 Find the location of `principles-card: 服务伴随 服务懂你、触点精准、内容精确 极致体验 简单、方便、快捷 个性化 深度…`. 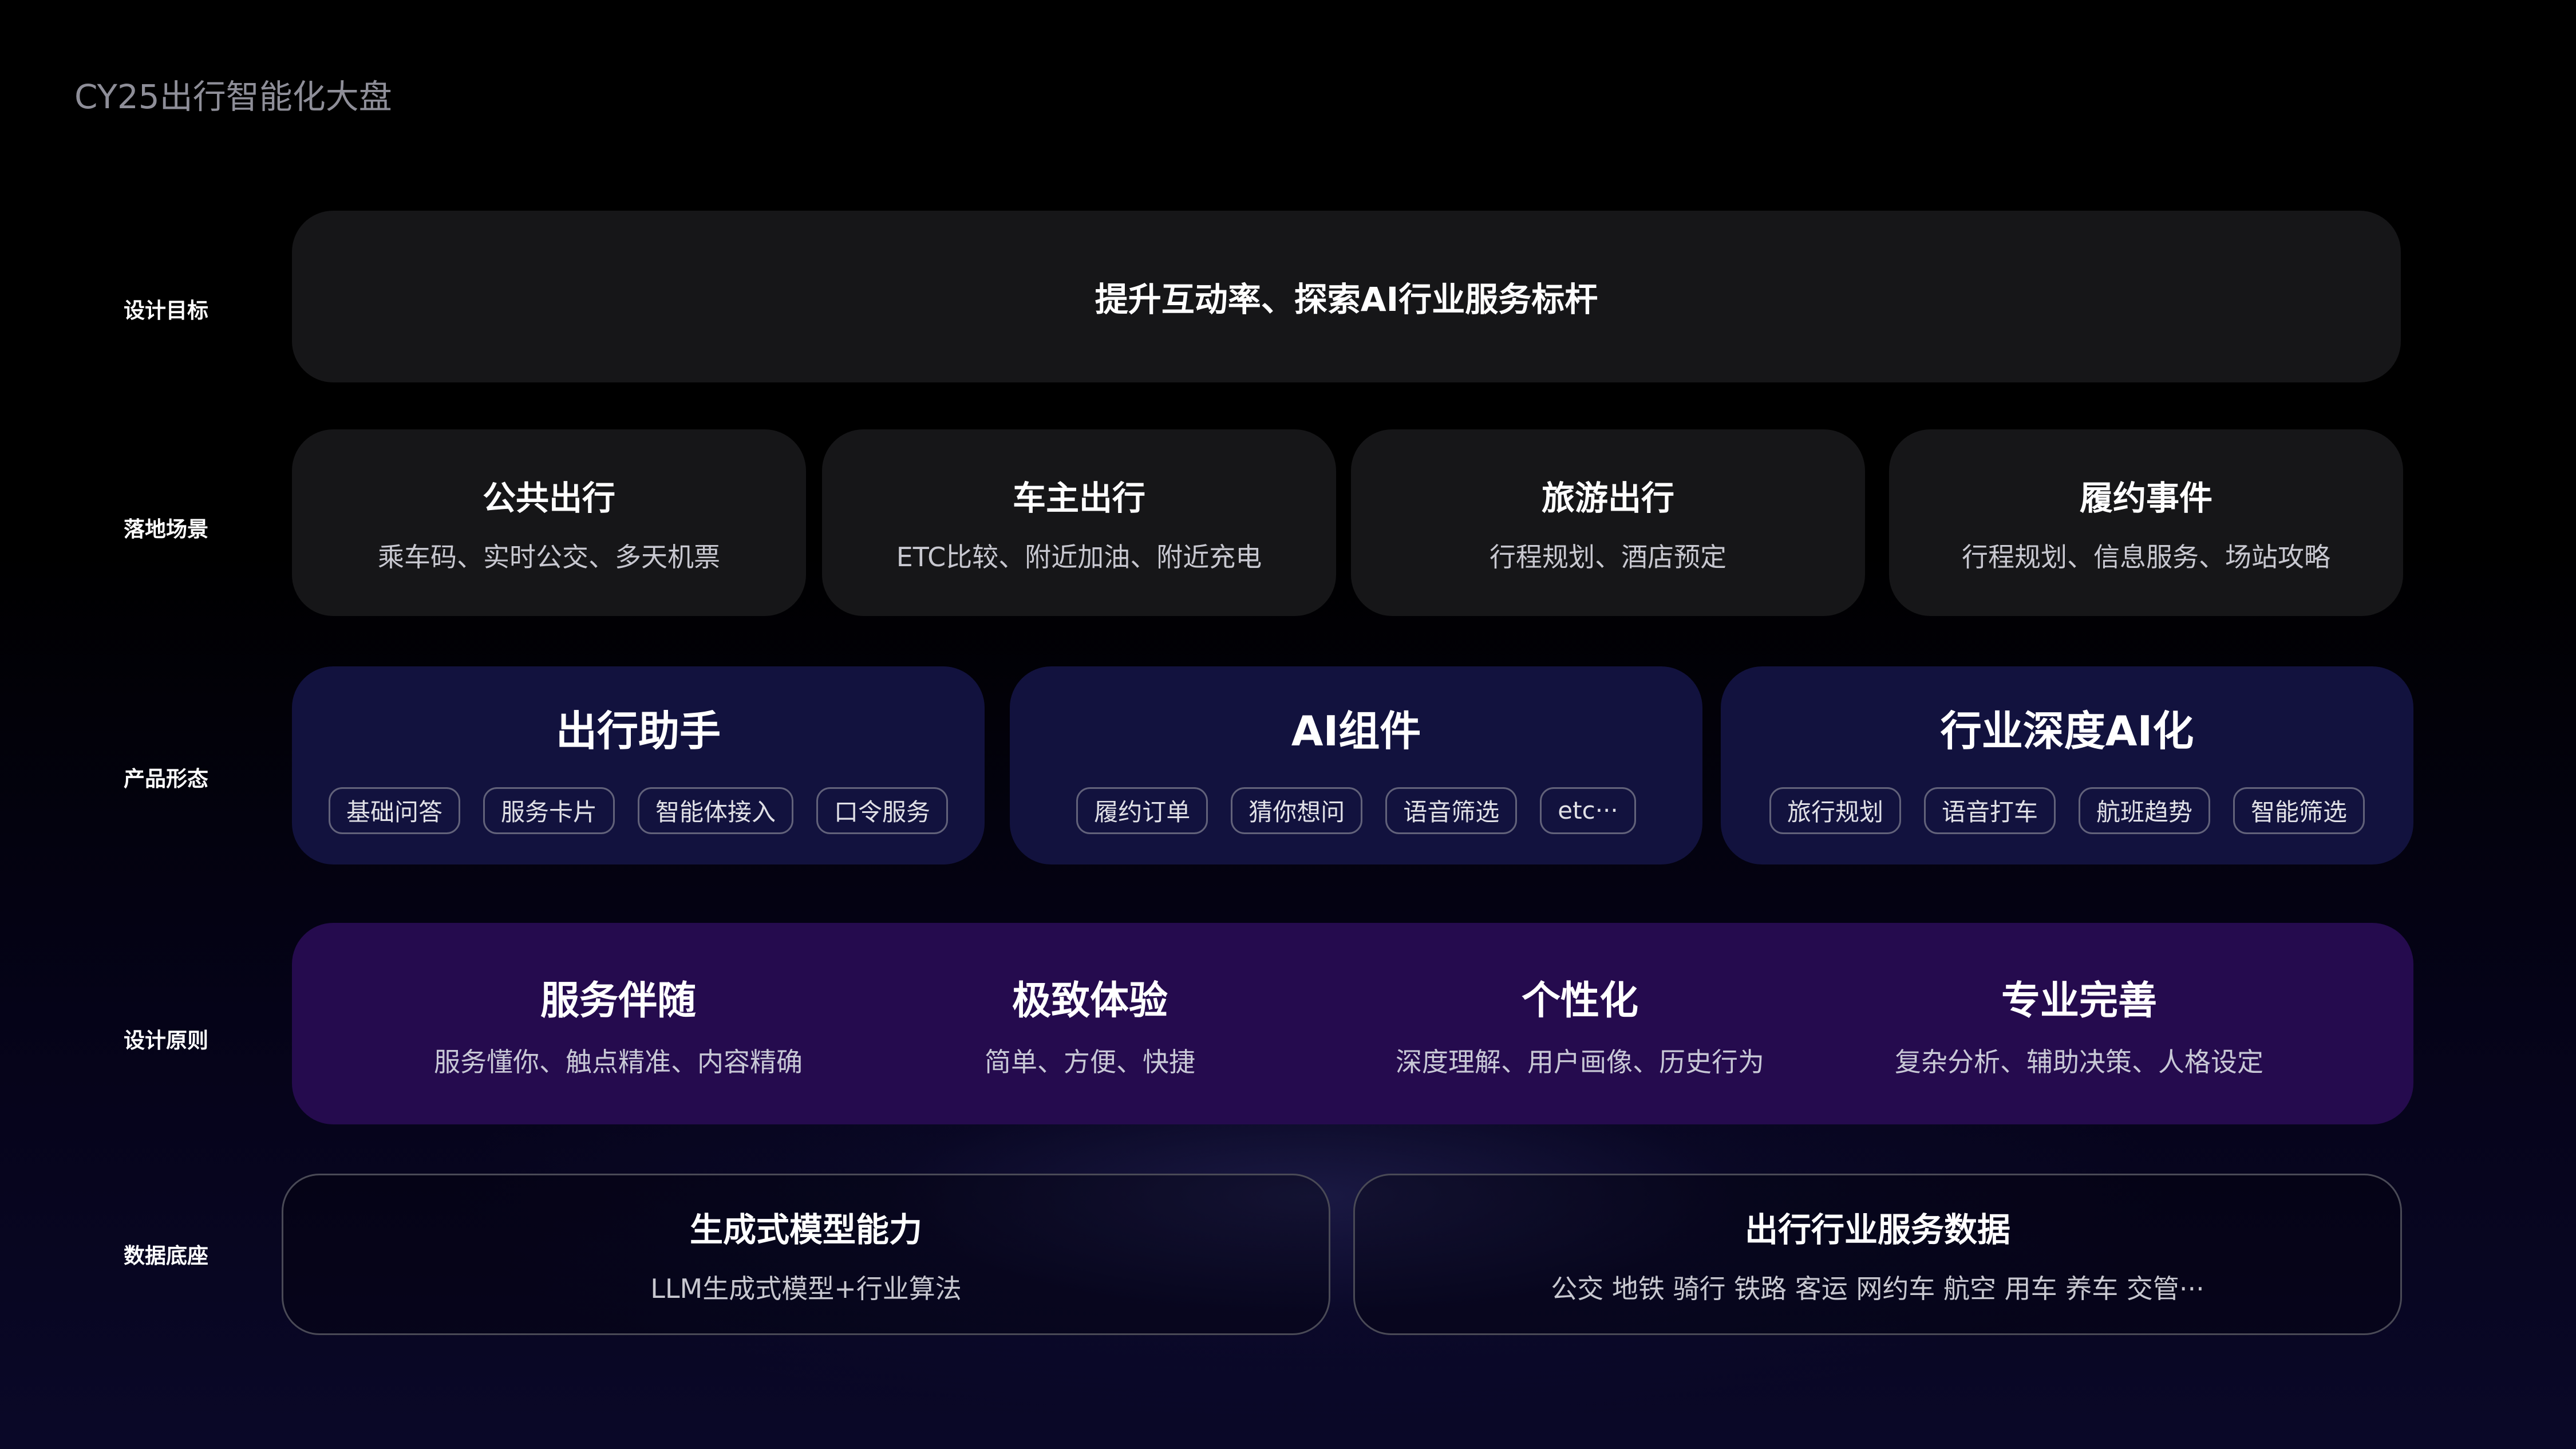

principles-card: 服务伴随 服务懂你、触点精准、内容精确 极致体验 简单、方便、快捷 个性化 深度… is located at coordinates (1352, 1023).